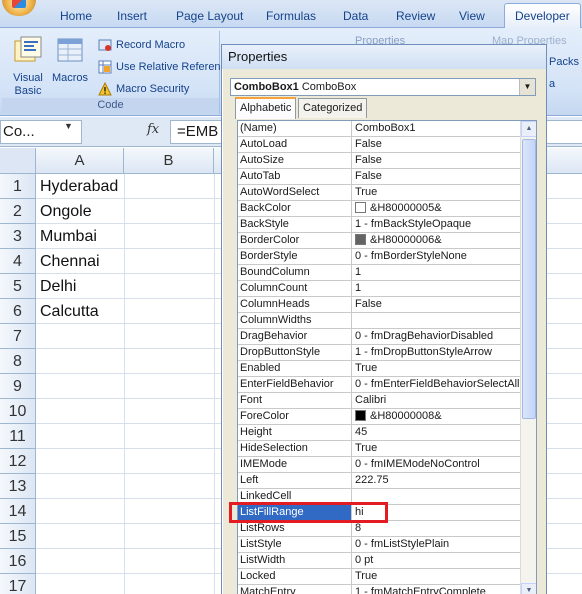 This screenshot has width=582, height=594. Describe the element at coordinates (18, 261) in the screenshot. I see `row-header: 4` at that location.